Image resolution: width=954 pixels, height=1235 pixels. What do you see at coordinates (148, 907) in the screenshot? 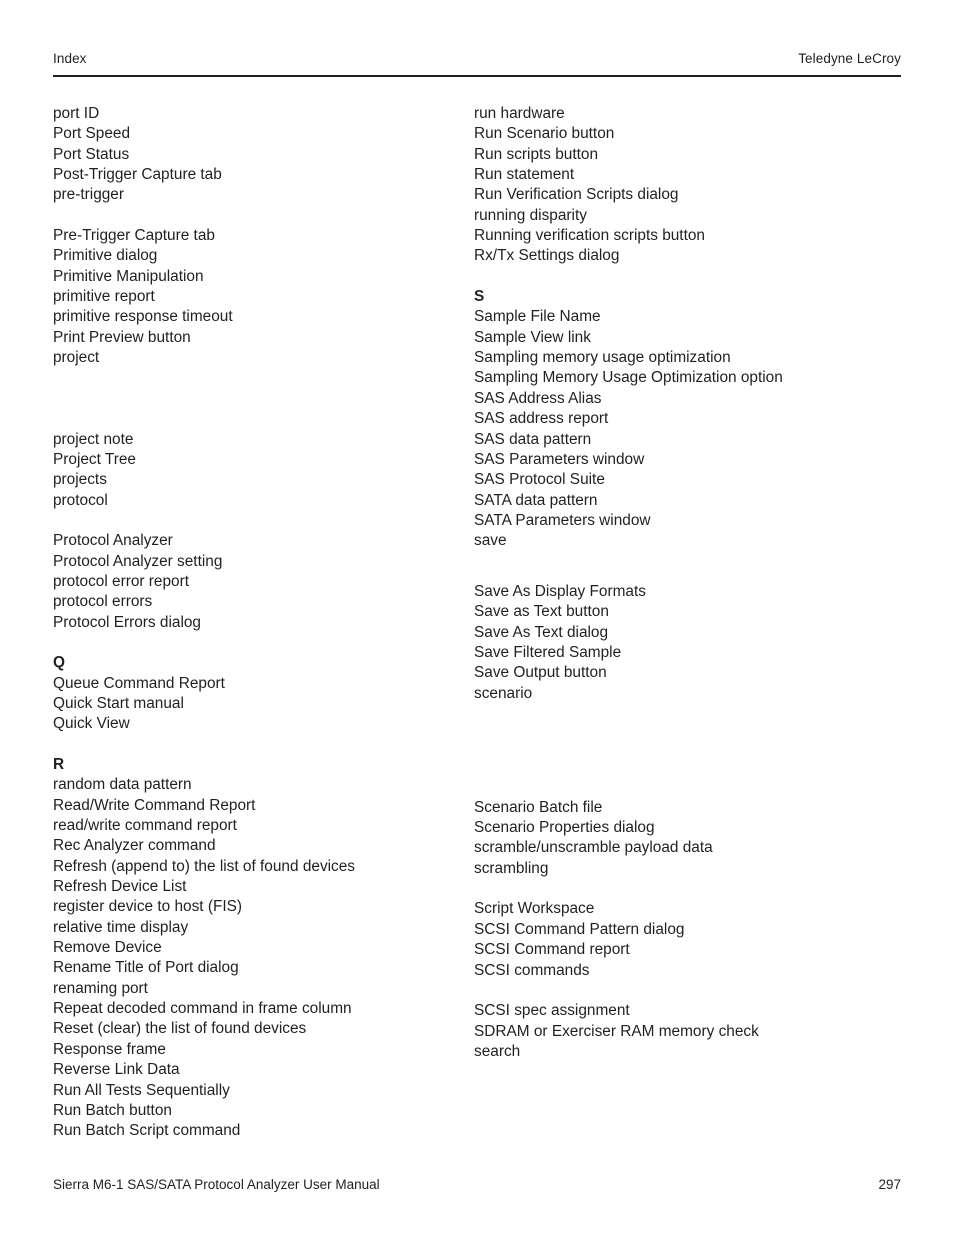
I see `index-entry: register device to host (FIS)` at bounding box center [148, 907].